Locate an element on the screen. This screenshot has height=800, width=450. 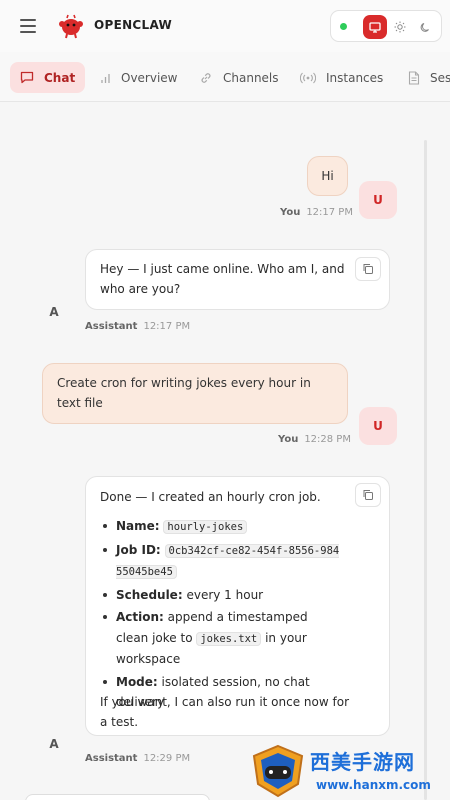
watermark: 西美手游网 www.hanxm.com is located at coordinates (350, 771).